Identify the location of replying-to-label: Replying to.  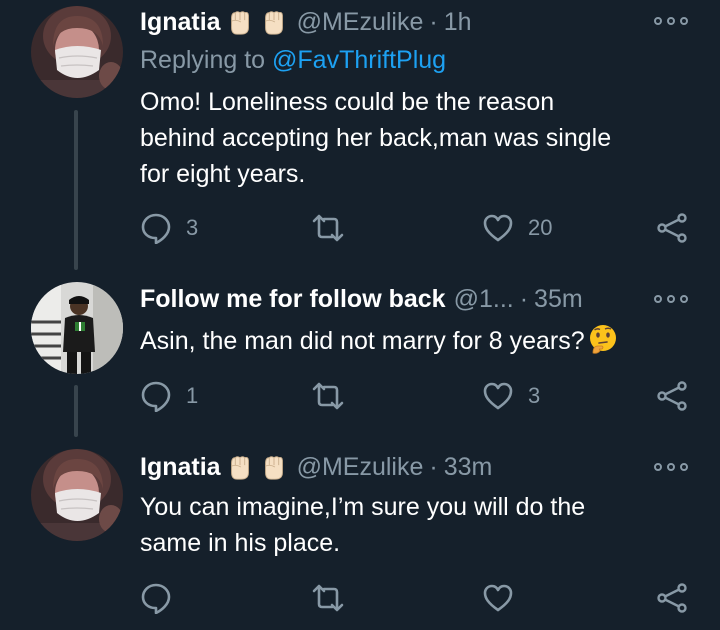
(206, 60).